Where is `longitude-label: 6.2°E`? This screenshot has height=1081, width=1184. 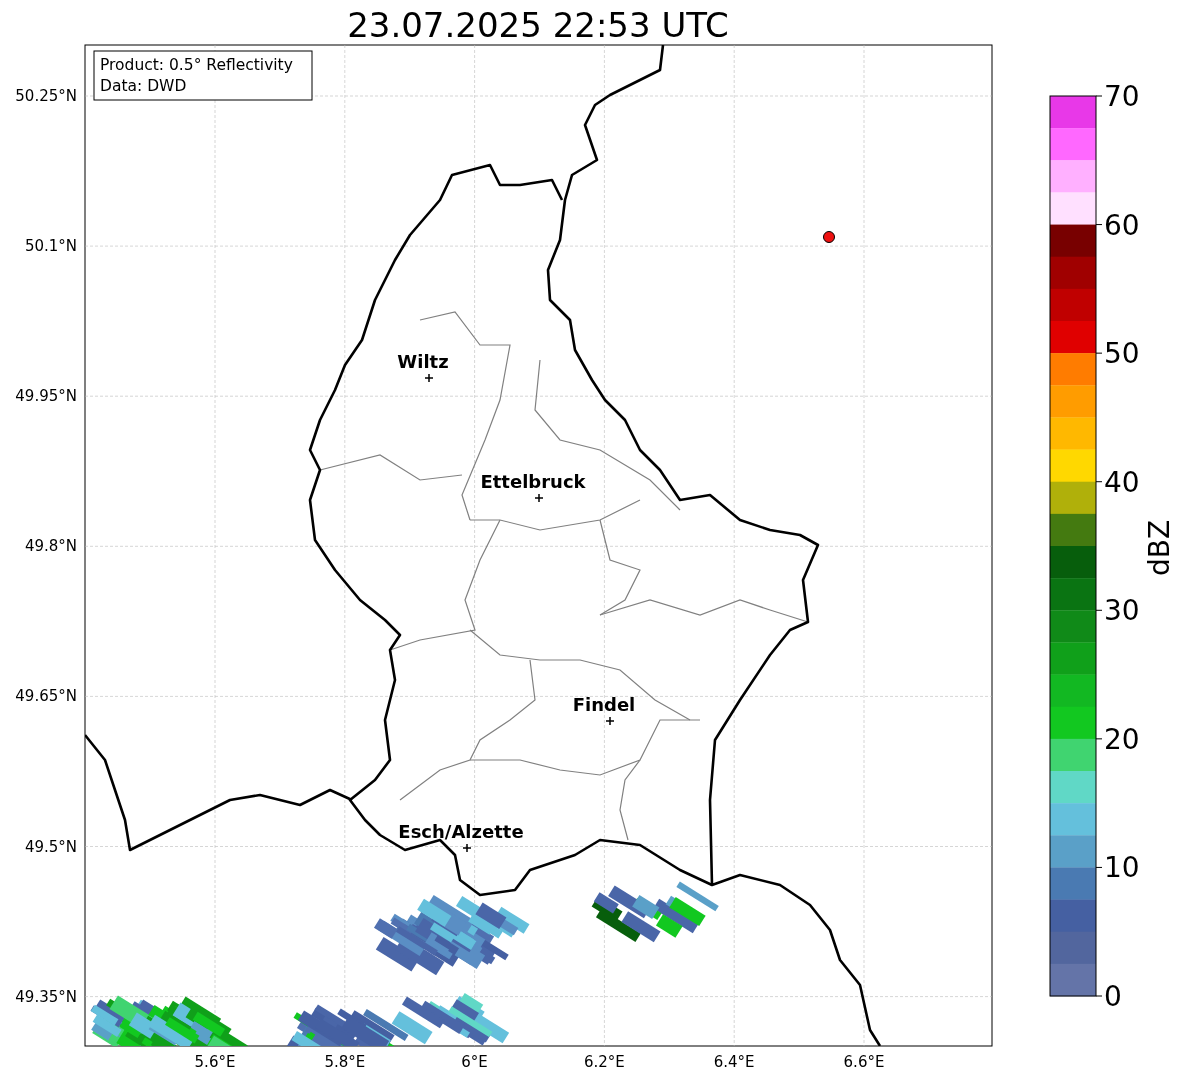 longitude-label: 6.2°E is located at coordinates (604, 1062).